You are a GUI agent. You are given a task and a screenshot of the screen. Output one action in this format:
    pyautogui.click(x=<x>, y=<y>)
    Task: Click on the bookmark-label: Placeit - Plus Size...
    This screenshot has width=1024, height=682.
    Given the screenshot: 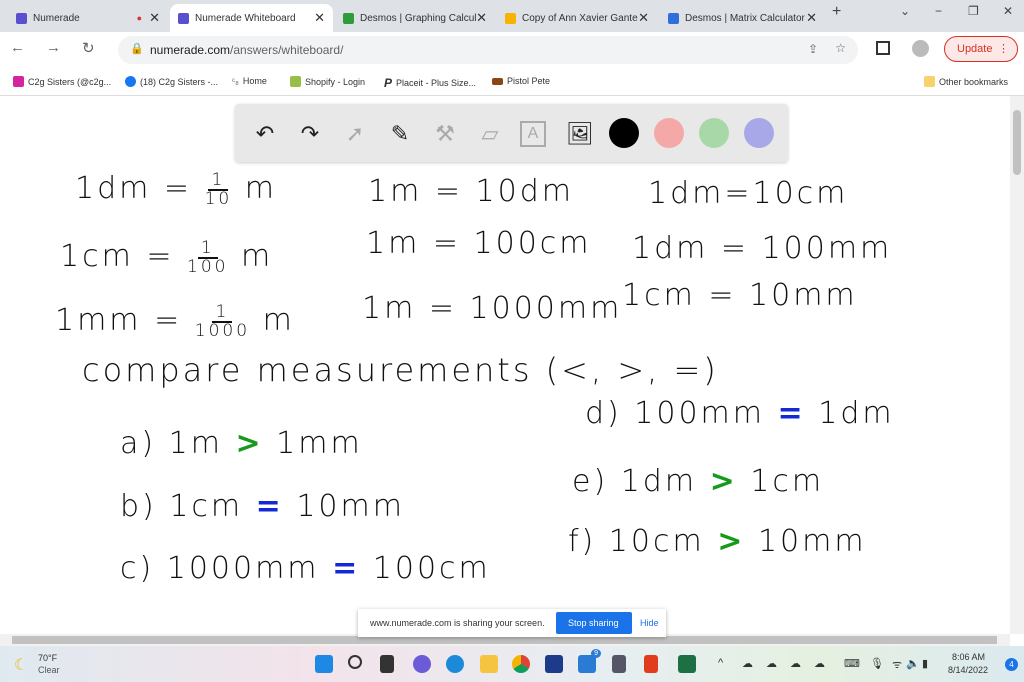 What is the action you would take?
    pyautogui.click(x=436, y=83)
    